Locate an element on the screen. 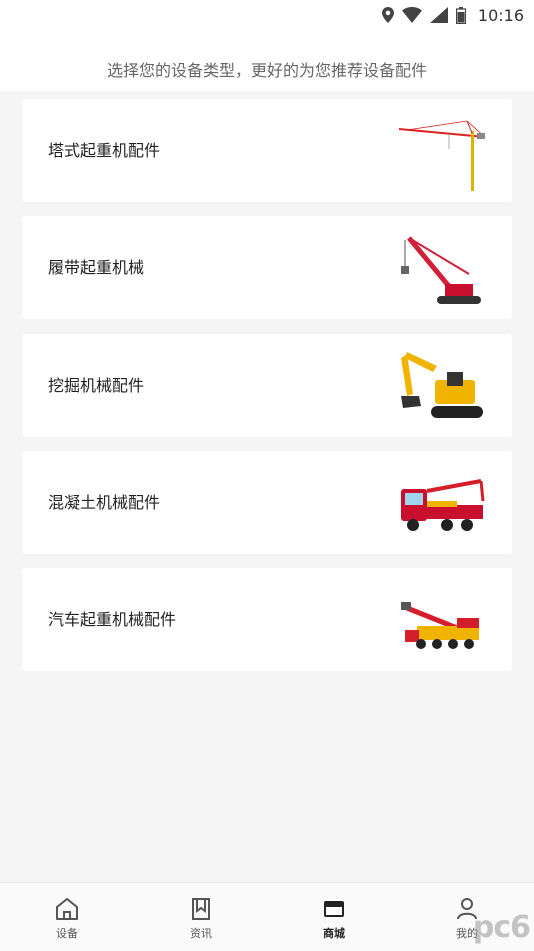  category-card-concrete-machinery: 混凝土机械配件 is located at coordinates (267, 502).